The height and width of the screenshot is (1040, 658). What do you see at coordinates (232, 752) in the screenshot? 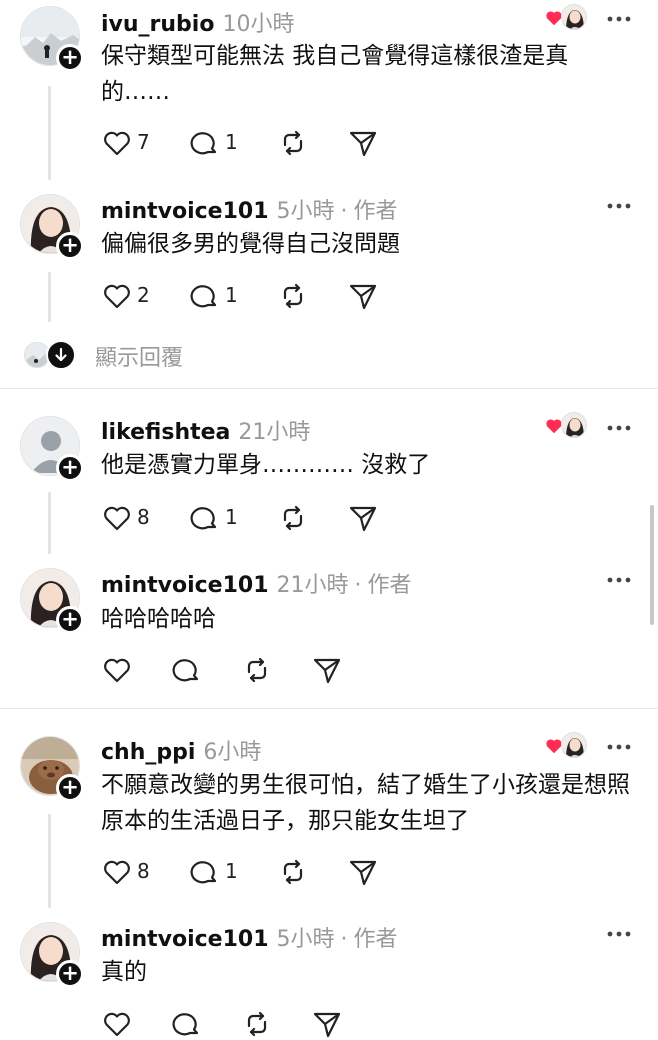
I see `timestamp: 6小時` at bounding box center [232, 752].